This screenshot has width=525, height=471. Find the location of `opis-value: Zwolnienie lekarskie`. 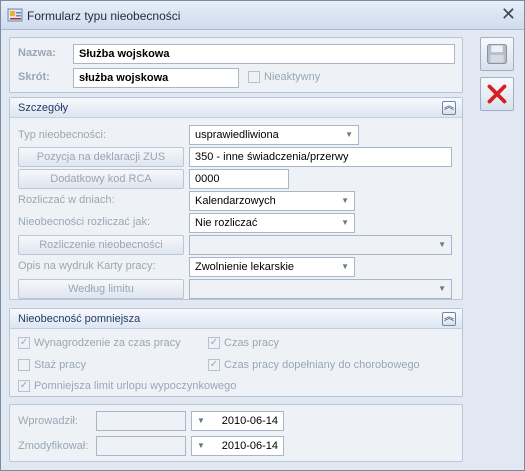

opis-value: Zwolnienie lekarskie is located at coordinates (245, 267).